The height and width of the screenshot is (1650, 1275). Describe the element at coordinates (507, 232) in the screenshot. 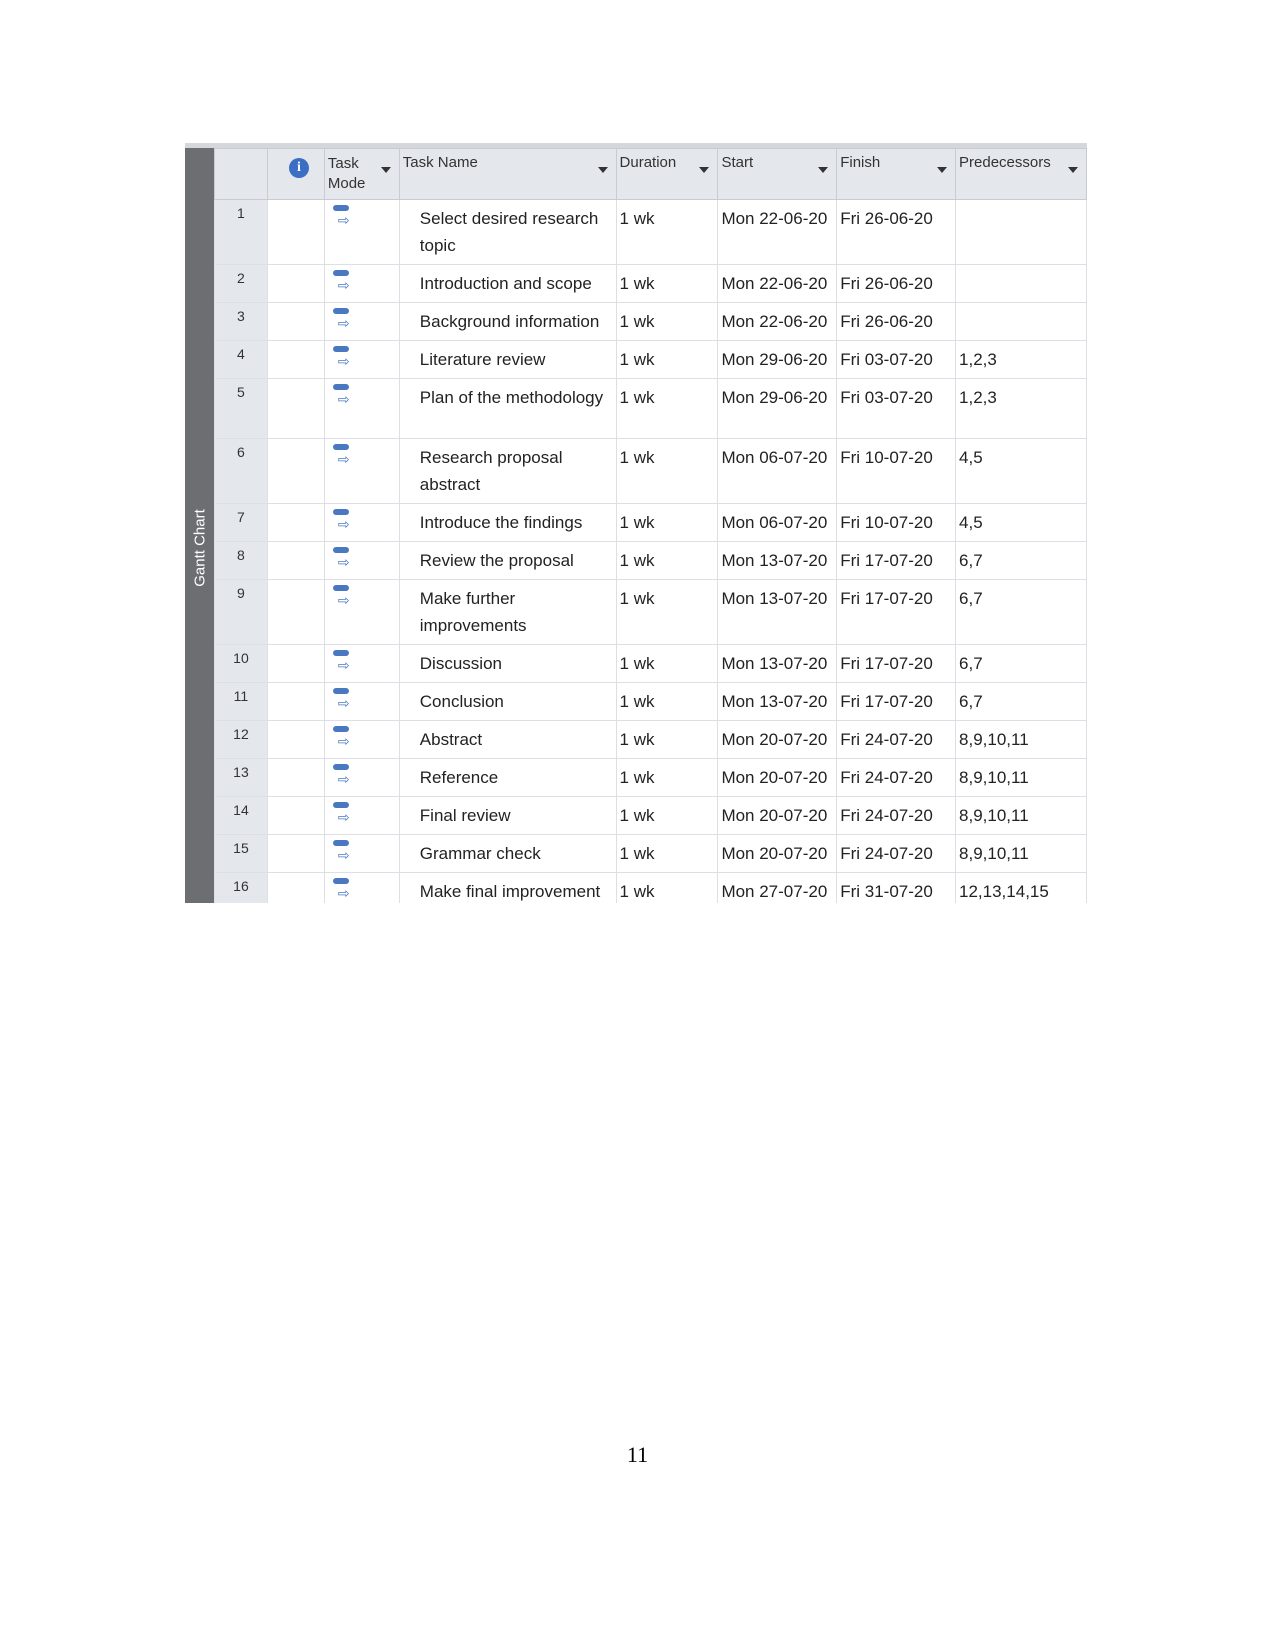

I see `task-name-cell: Select desired research topic` at that location.